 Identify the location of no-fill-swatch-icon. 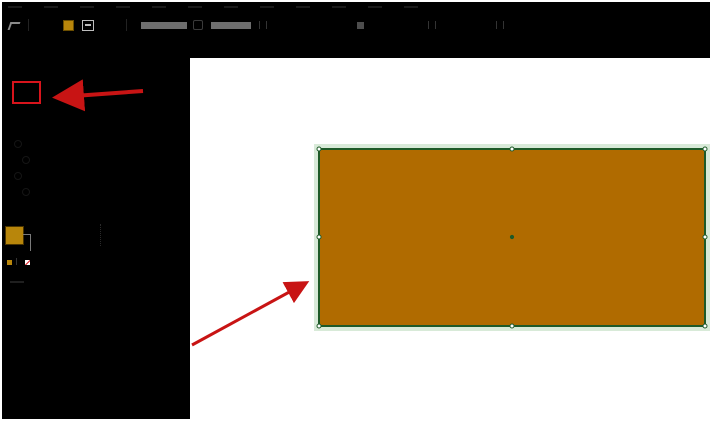
(27, 262).